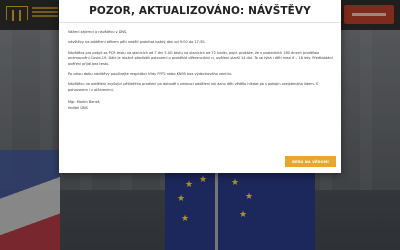  What do you see at coordinates (310, 161) in the screenshot?
I see `acknowledge-button: BERU NA VĚDOMÍ` at bounding box center [310, 161].